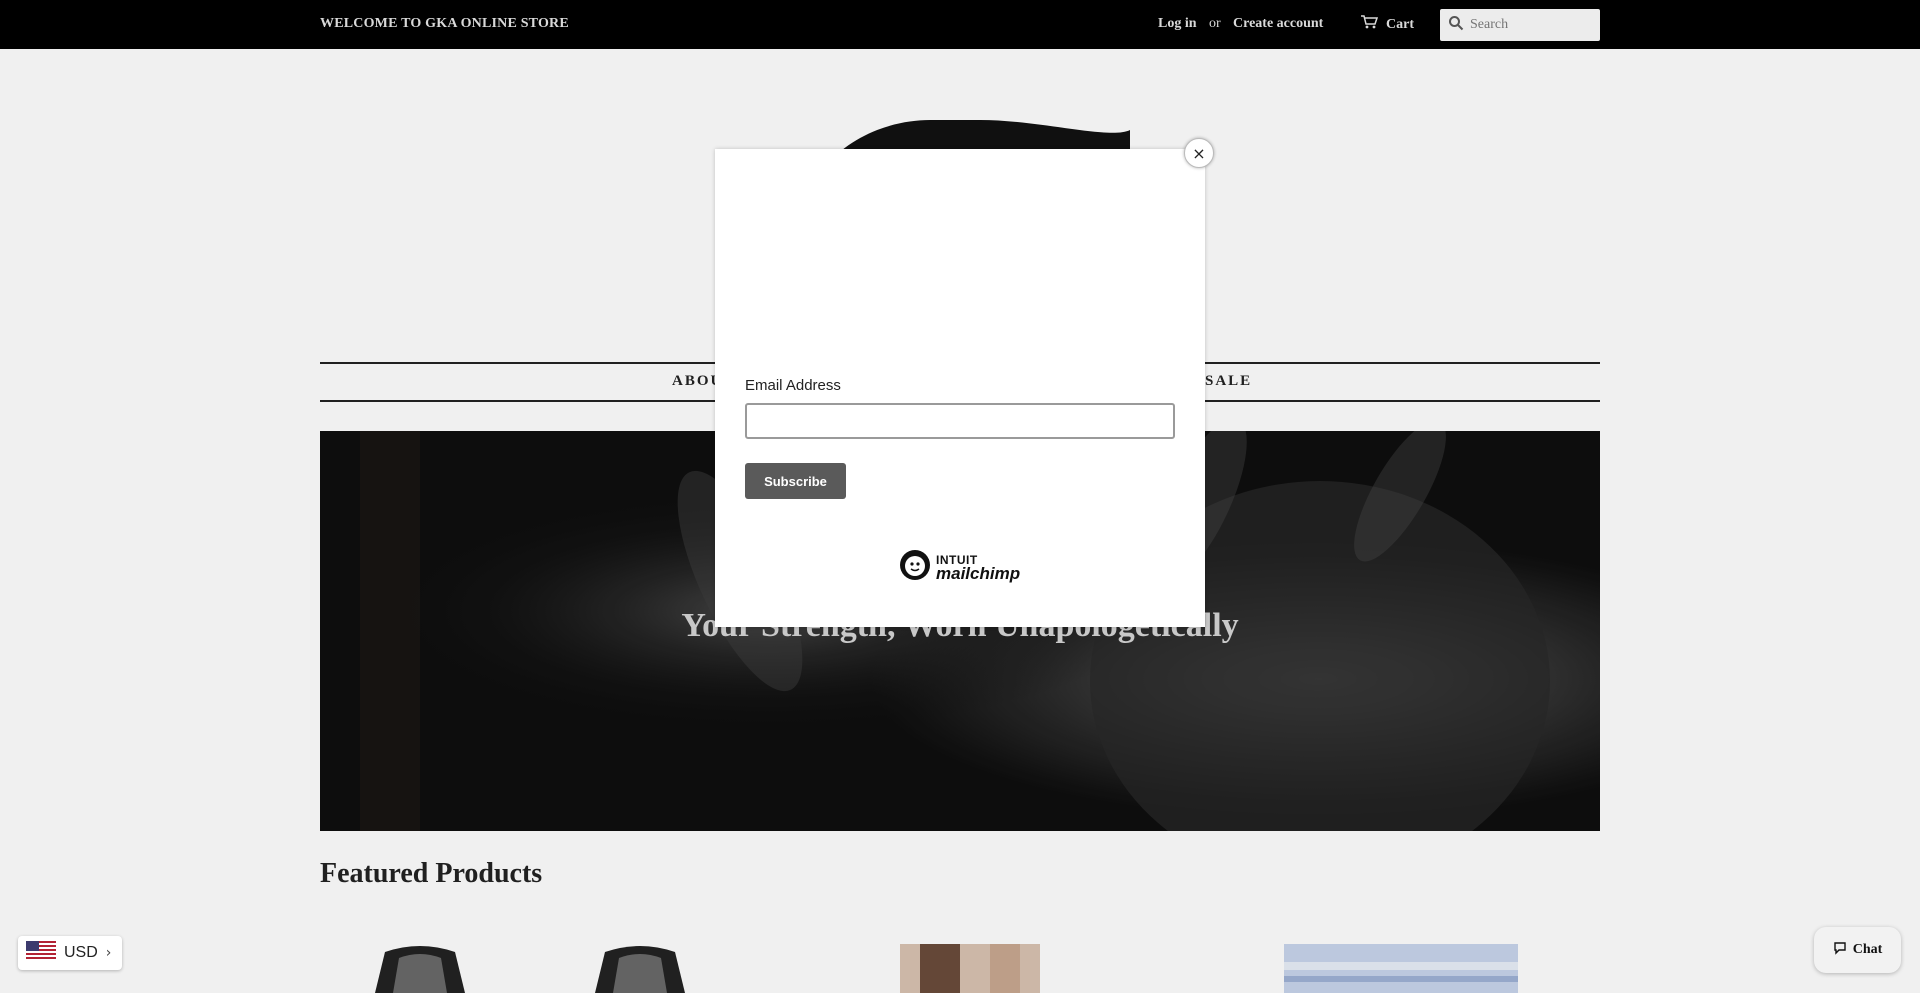  Describe the element at coordinates (41, 953) in the screenshot. I see `us-flag-icon` at that location.